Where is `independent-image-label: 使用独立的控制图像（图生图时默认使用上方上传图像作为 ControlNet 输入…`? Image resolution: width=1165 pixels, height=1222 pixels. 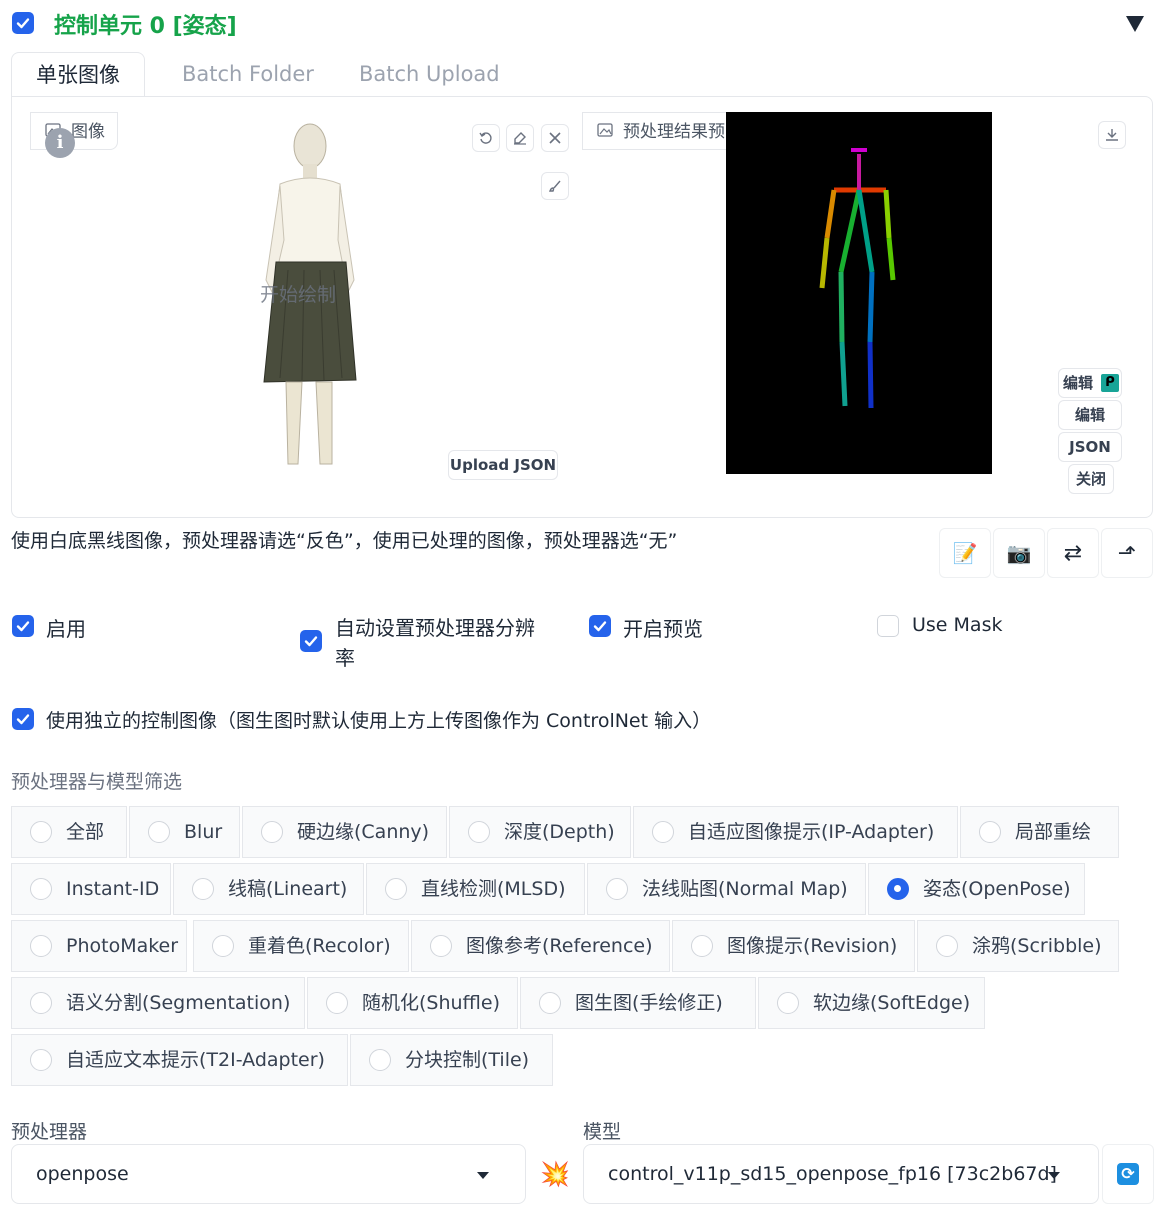 independent-image-label: 使用独立的控制图像（图生图时默认使用上方上传图像作为 ControlNet 输入… is located at coordinates (379, 721).